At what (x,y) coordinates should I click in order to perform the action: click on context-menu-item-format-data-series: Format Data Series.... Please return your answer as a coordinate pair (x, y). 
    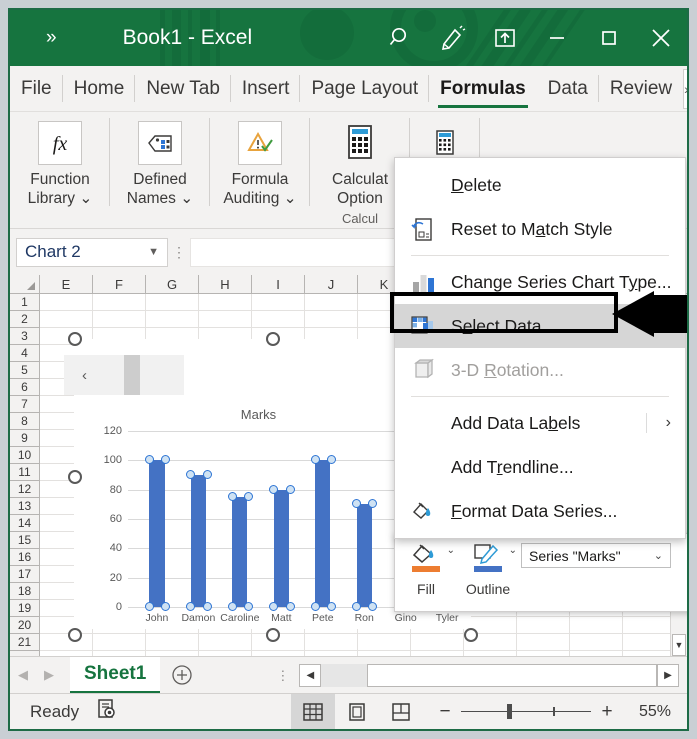
    Looking at the image, I should click on (540, 511).